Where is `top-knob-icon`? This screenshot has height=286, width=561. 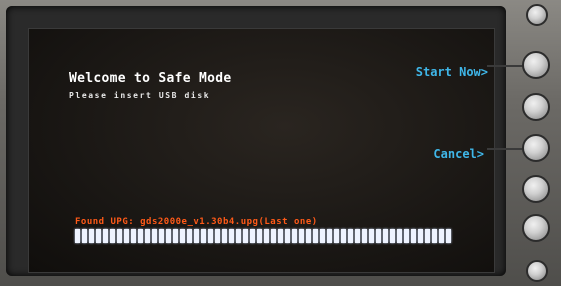 top-knob-icon is located at coordinates (537, 15).